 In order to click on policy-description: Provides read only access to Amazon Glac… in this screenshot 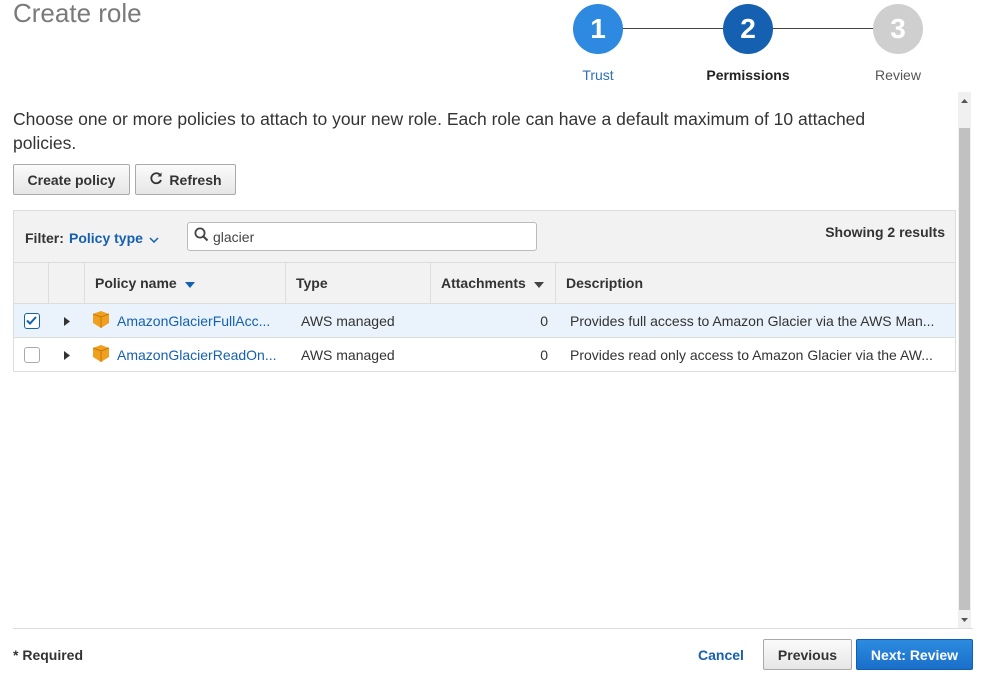, I will do `click(751, 354)`.